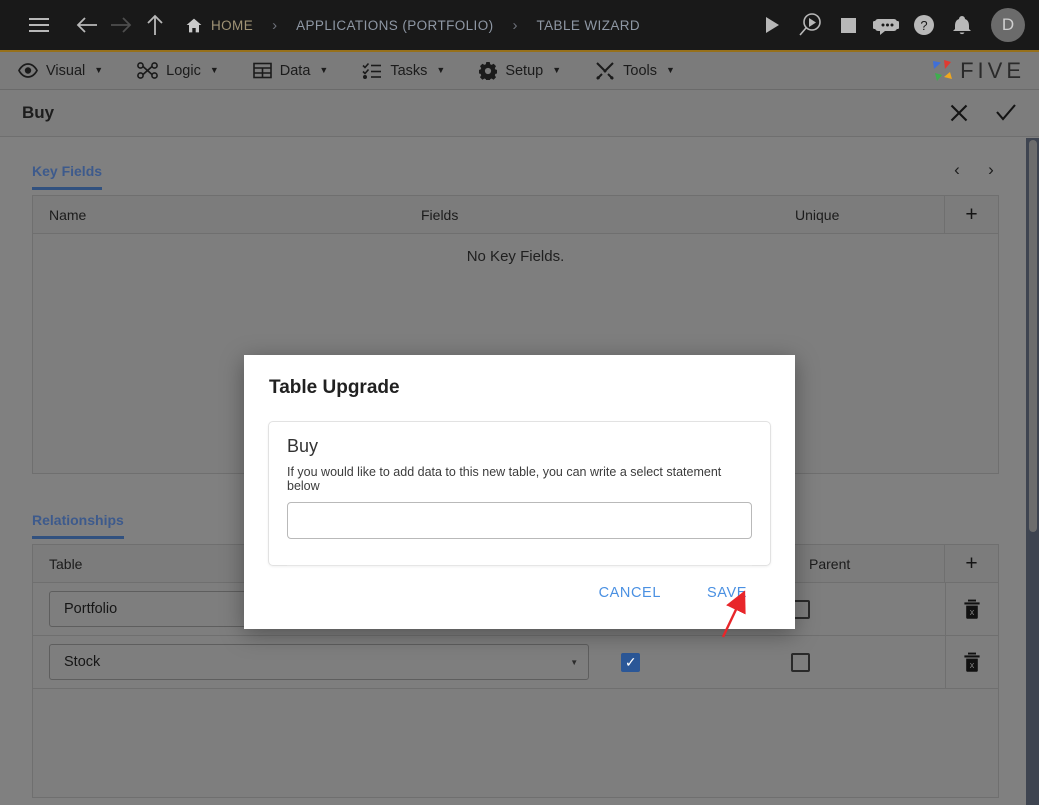 This screenshot has height=805, width=1039. Describe the element at coordinates (194, 25) in the screenshot. I see `home-icon` at that location.